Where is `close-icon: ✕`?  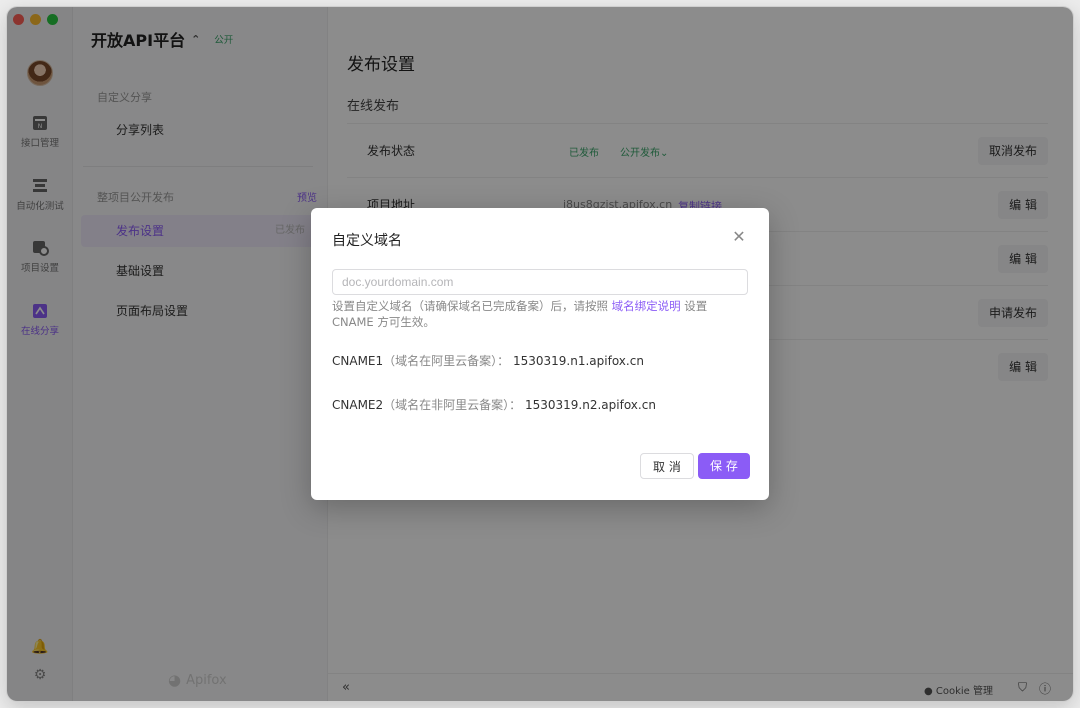
close-icon: ✕ is located at coordinates (739, 237).